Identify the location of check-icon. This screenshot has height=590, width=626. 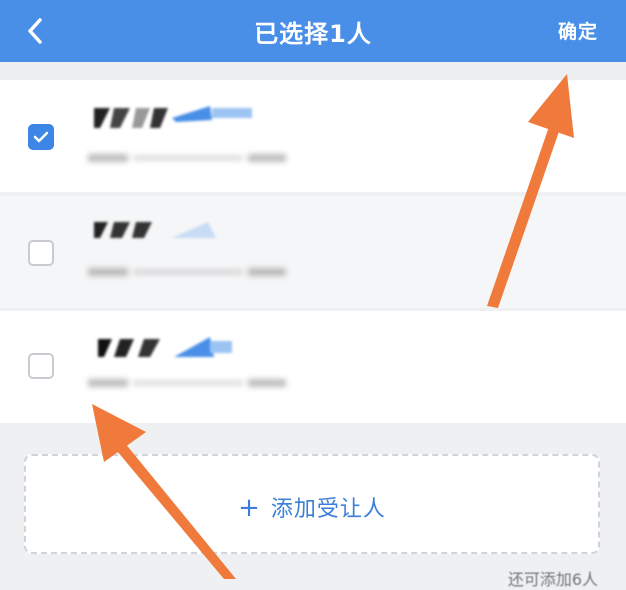
(41, 137).